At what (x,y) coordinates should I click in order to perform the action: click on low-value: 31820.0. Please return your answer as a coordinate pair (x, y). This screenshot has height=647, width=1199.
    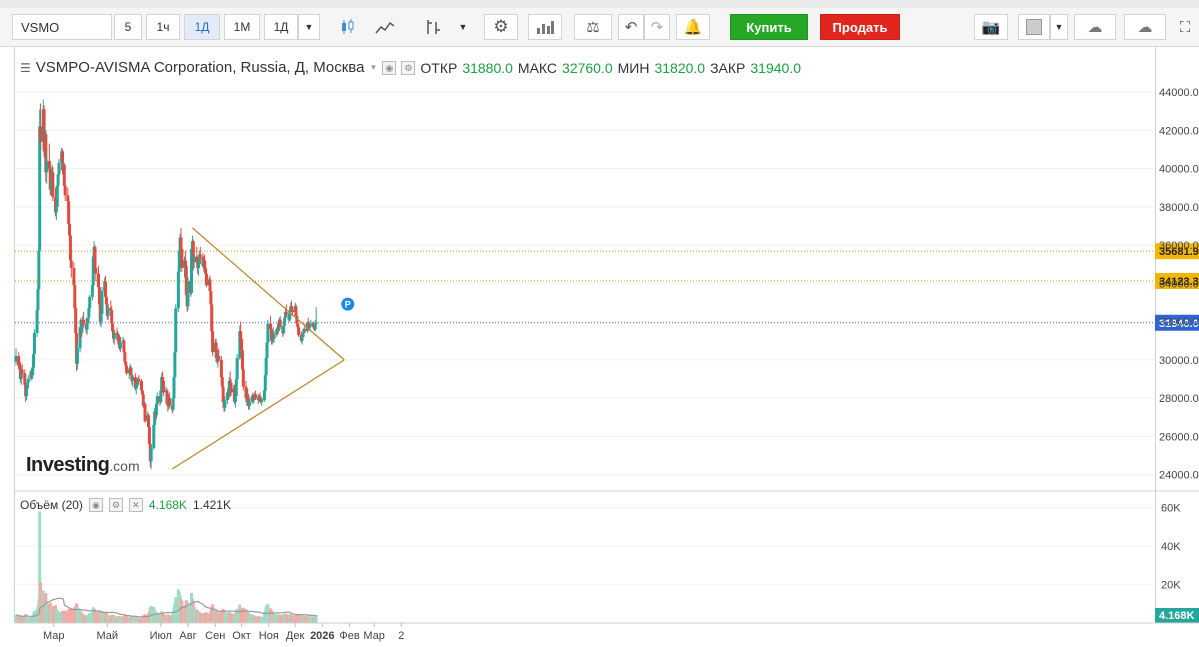
    Looking at the image, I should click on (680, 67).